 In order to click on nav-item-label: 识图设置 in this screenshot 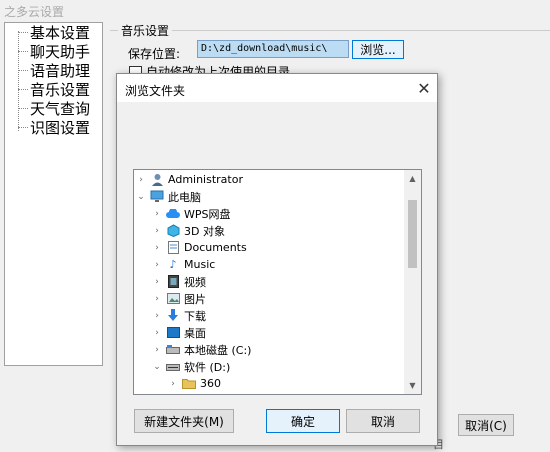, I will do `click(60, 127)`.